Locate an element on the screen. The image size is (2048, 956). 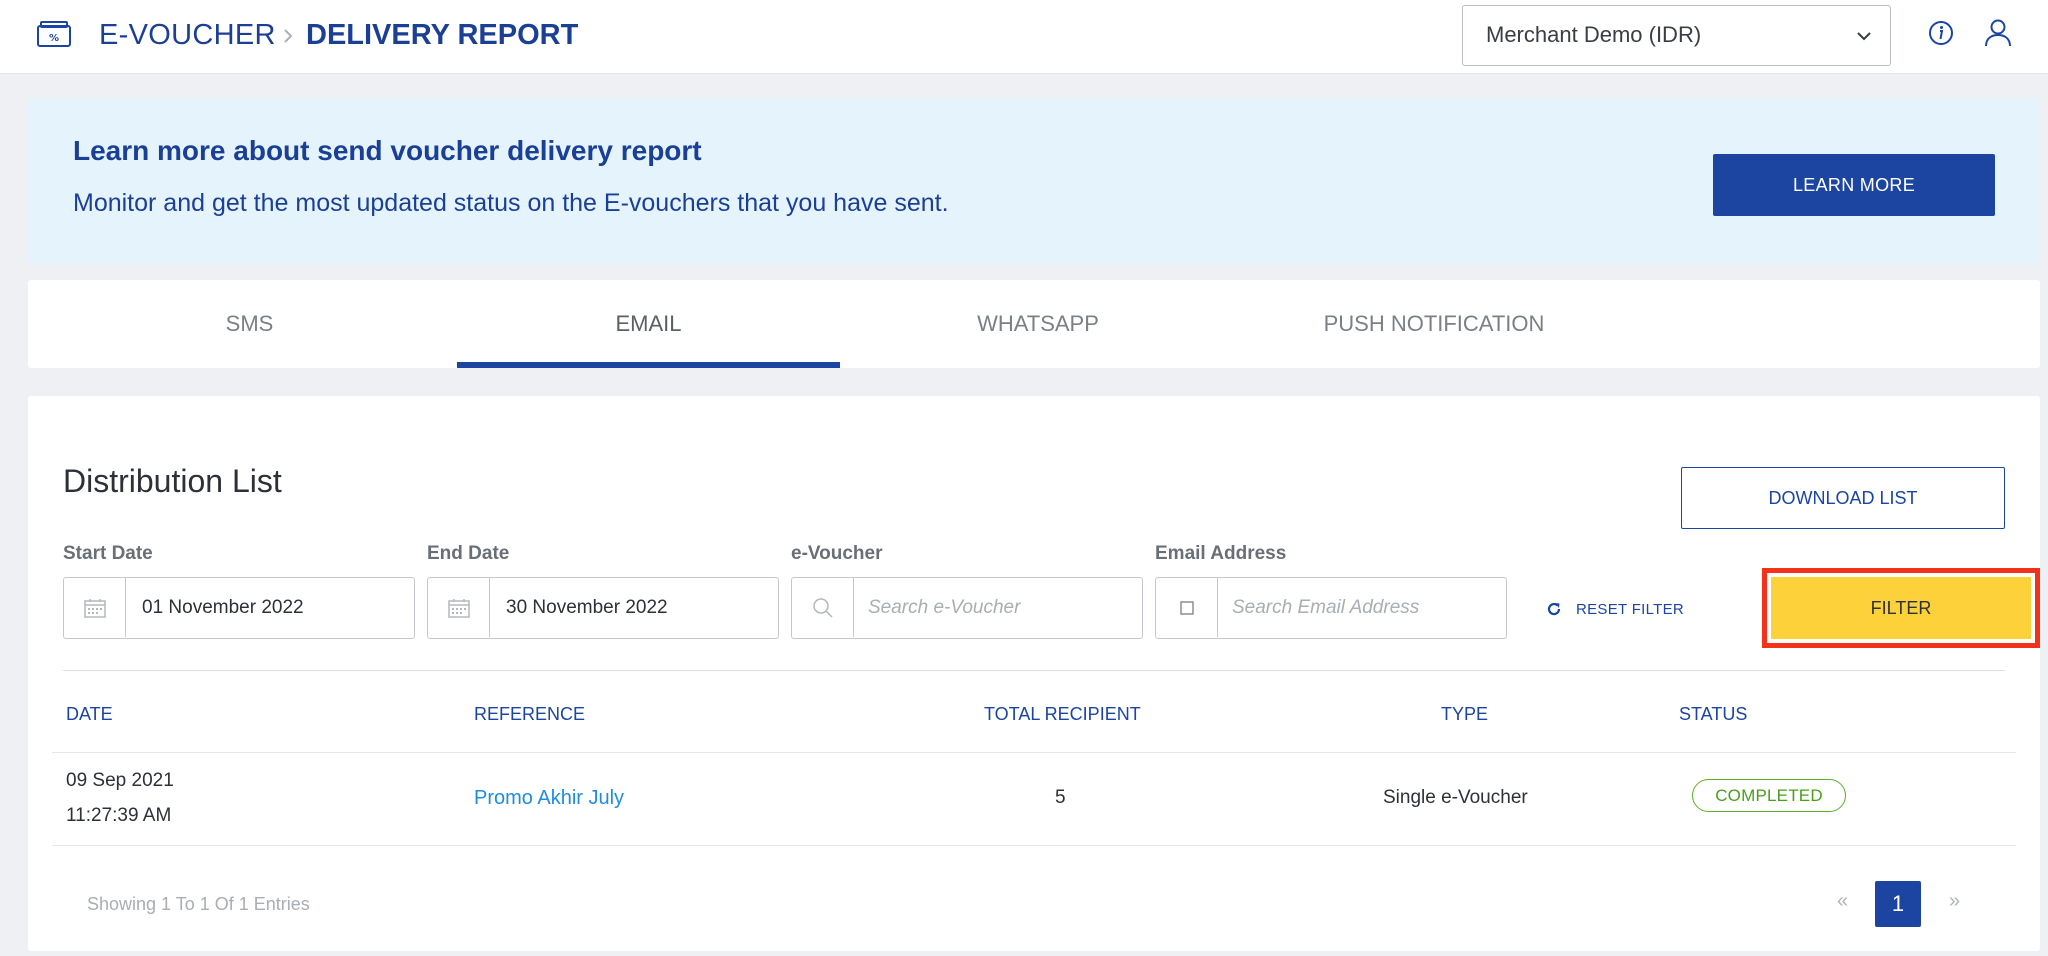
start-date-icon-box is located at coordinates (95, 607).